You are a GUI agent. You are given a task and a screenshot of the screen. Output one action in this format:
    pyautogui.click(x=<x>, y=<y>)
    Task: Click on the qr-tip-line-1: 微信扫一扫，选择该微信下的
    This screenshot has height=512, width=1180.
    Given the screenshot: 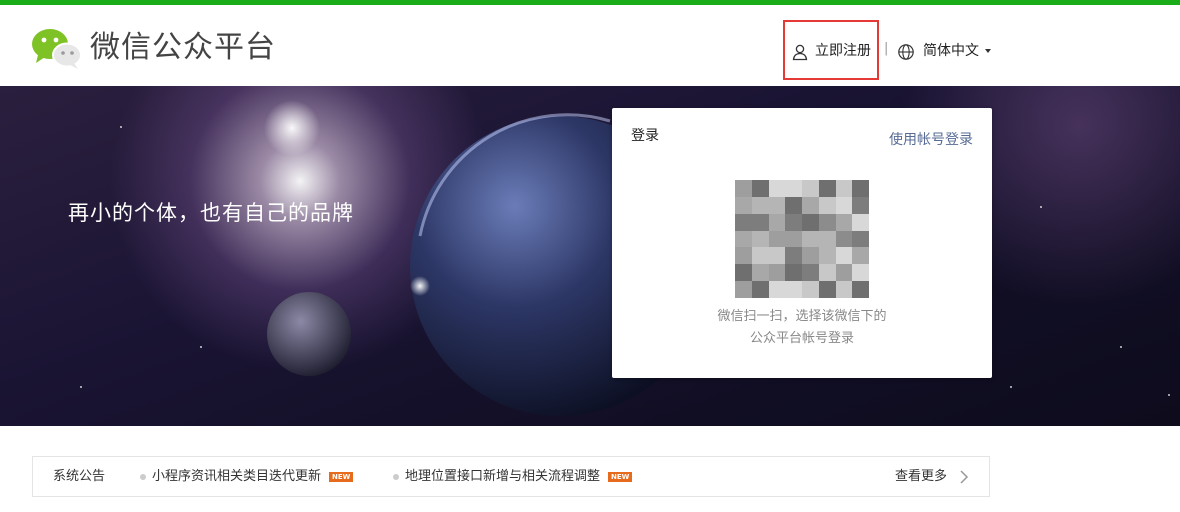 What is the action you would take?
    pyautogui.click(x=802, y=316)
    